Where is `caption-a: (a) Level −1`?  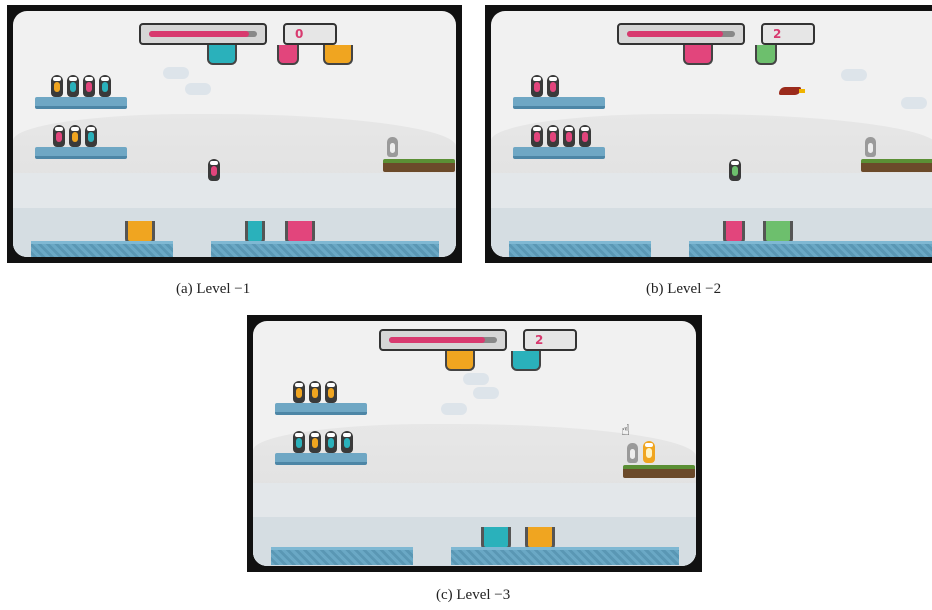
caption-a: (a) Level −1 is located at coordinates (213, 289).